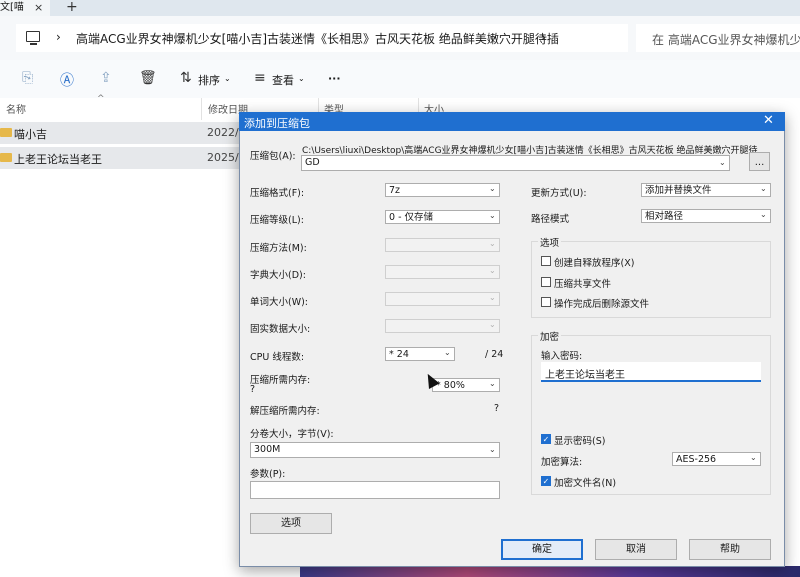  I want to click on threads-total: / 24, so click(494, 354).